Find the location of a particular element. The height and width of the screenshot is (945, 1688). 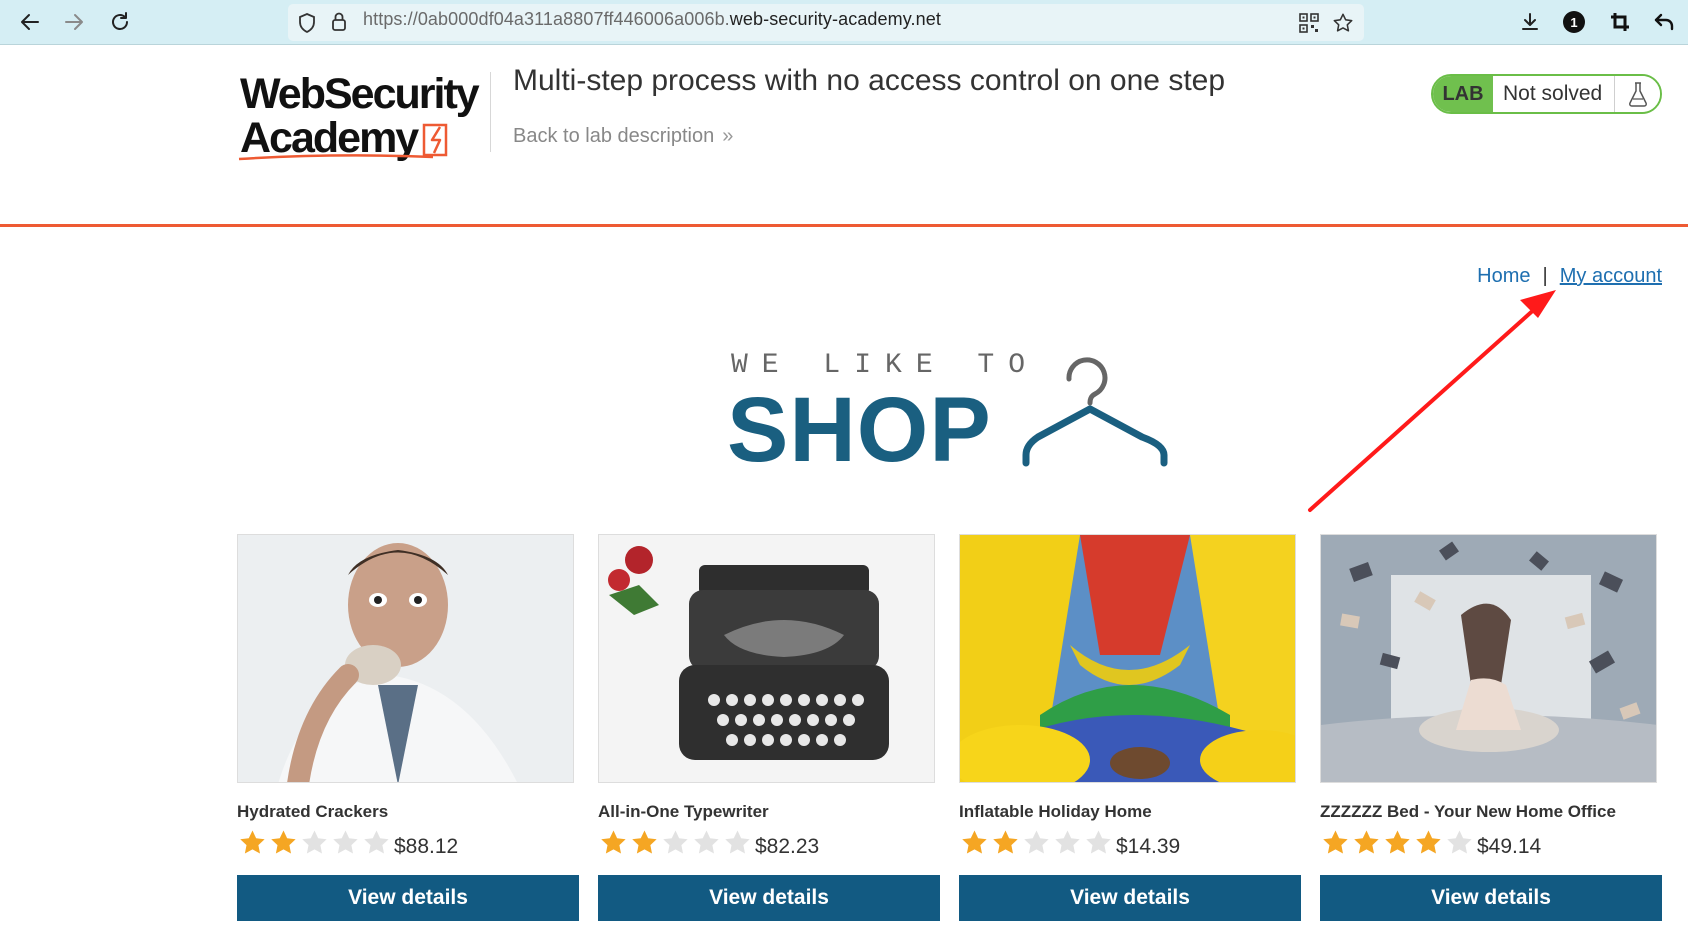

logo-text-line1: WebSecurity is located at coordinates (360, 94).